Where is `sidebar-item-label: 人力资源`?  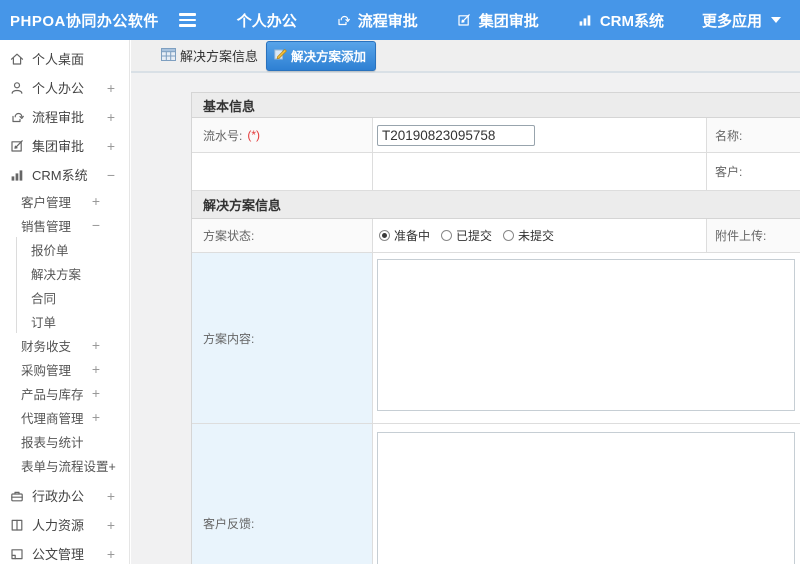 sidebar-item-label: 人力资源 is located at coordinates (58, 525).